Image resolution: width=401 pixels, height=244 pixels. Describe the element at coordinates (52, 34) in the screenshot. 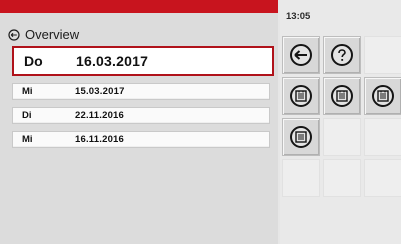

I see `page-title: Overview` at that location.